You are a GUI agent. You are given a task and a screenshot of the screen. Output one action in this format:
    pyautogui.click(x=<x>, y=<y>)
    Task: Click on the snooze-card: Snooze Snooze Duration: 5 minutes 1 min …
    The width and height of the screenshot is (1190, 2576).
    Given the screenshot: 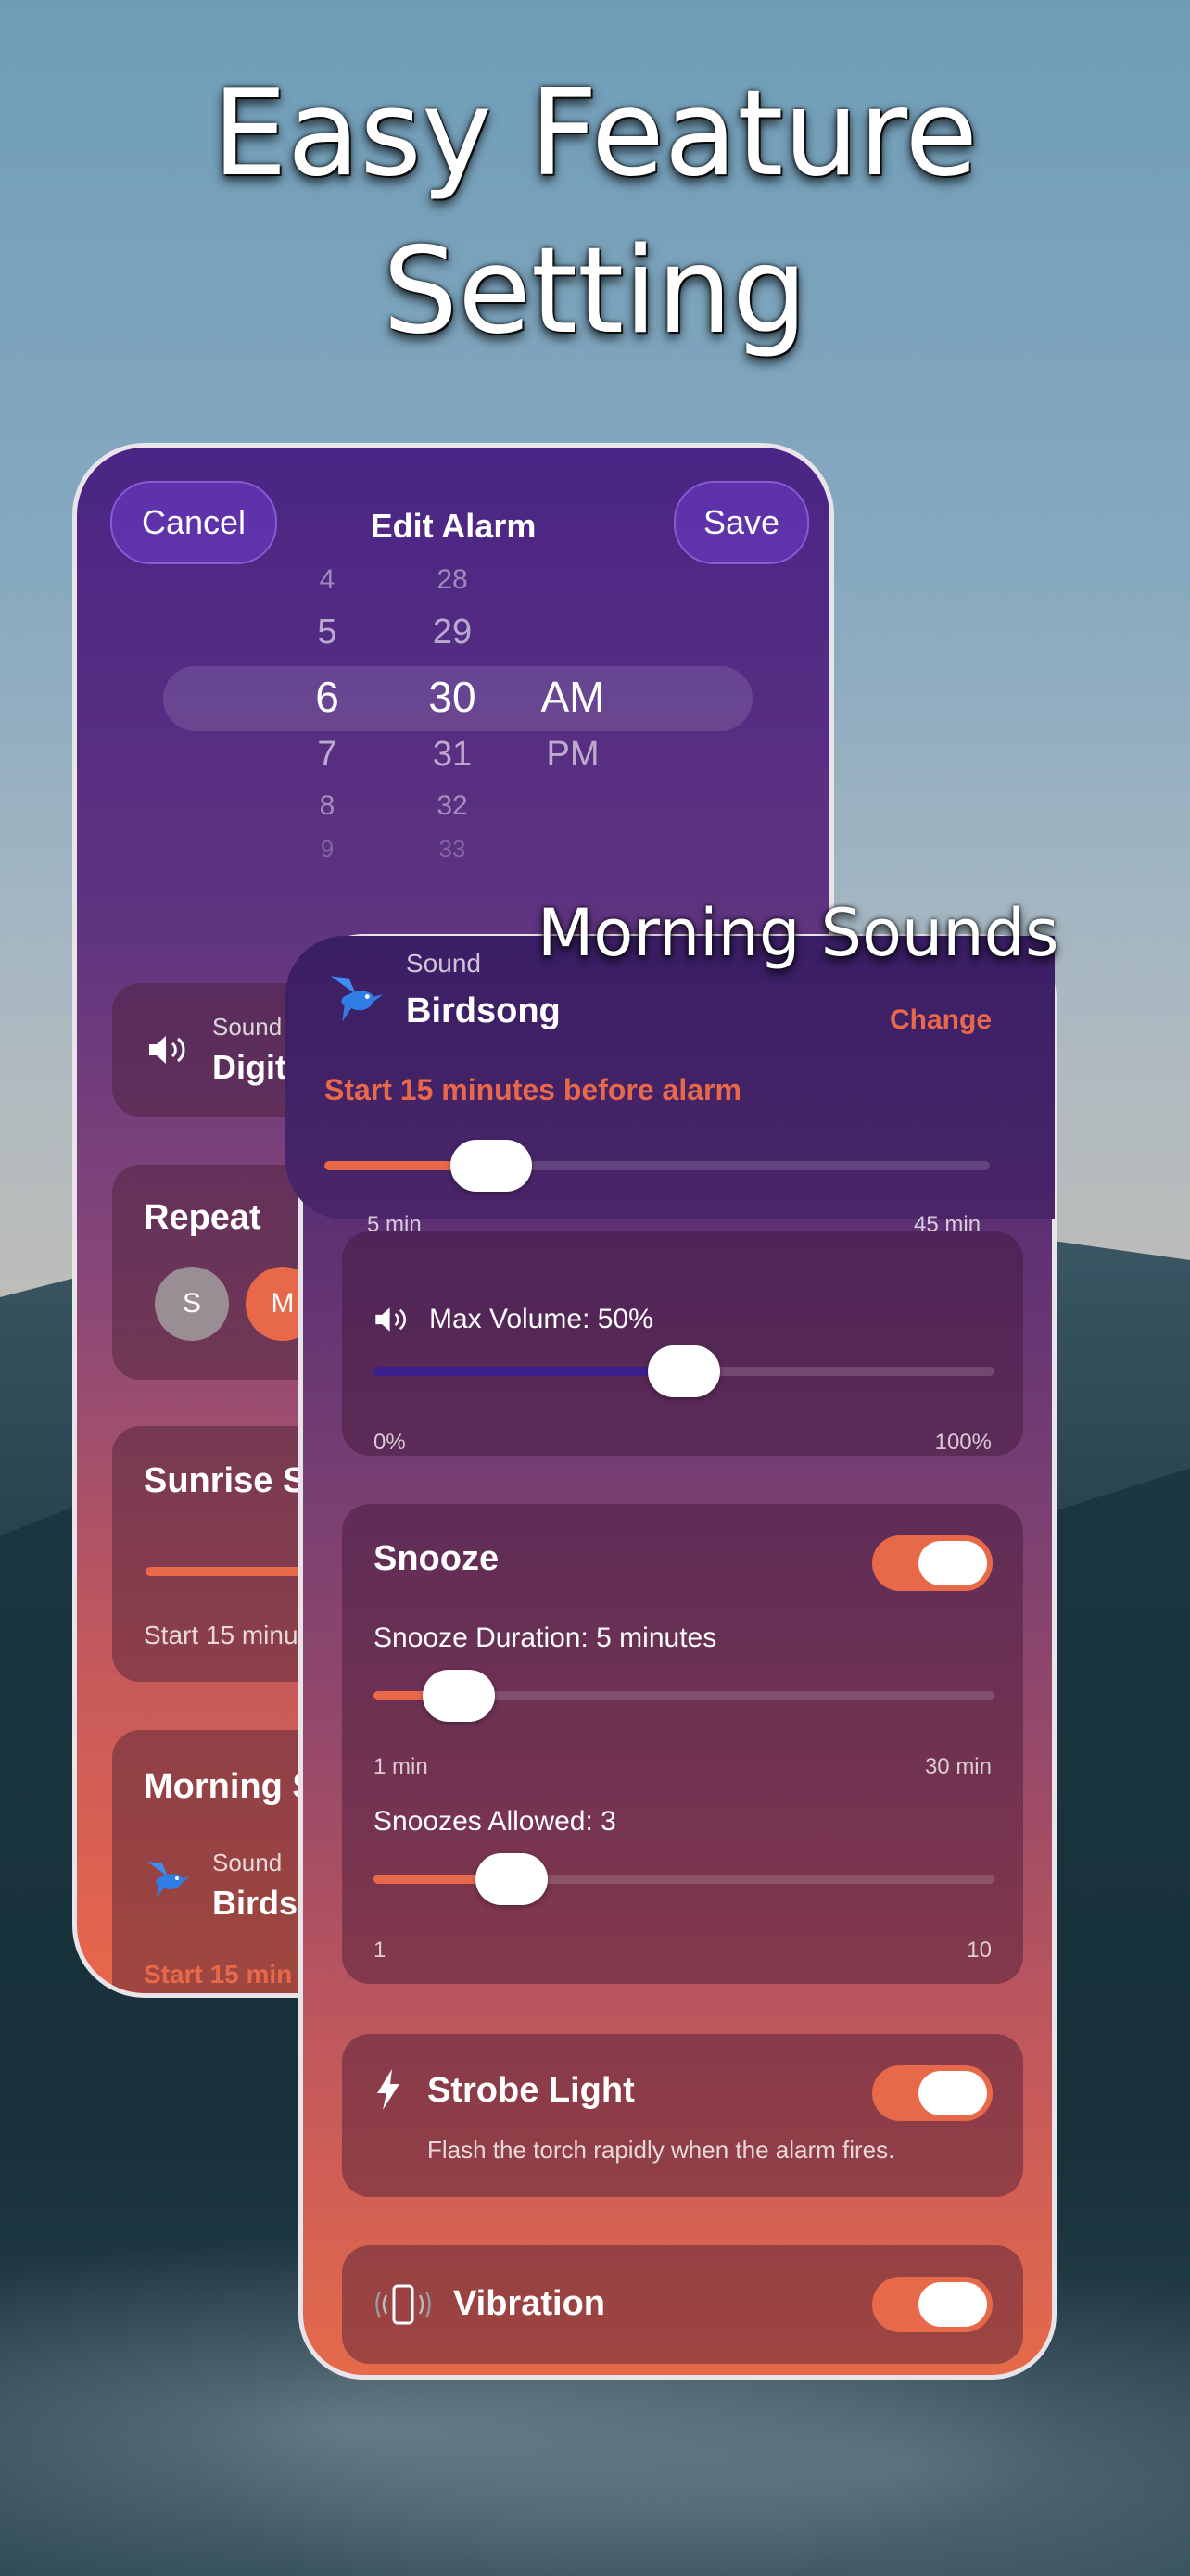 What is the action you would take?
    pyautogui.click(x=682, y=1744)
    